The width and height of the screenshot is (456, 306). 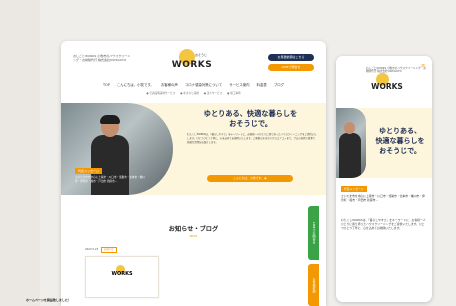 What do you see at coordinates (160, 93) in the screenshot?
I see `subnav-item: ● 空調設備清掃サービス` at bounding box center [160, 93].